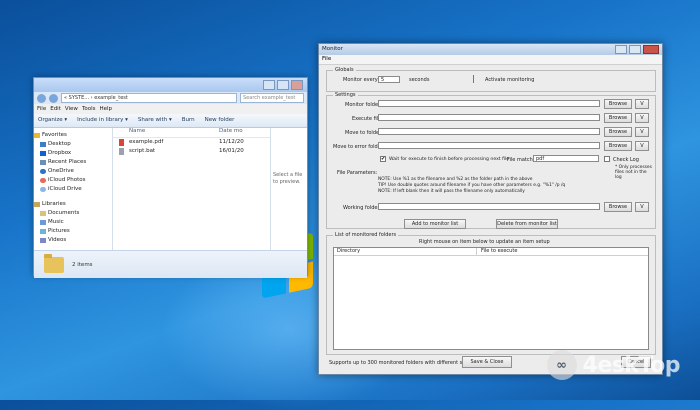  Describe the element at coordinates (509, 80) in the screenshot. I see `activate-monitoring-label: Activate monitoring` at that location.